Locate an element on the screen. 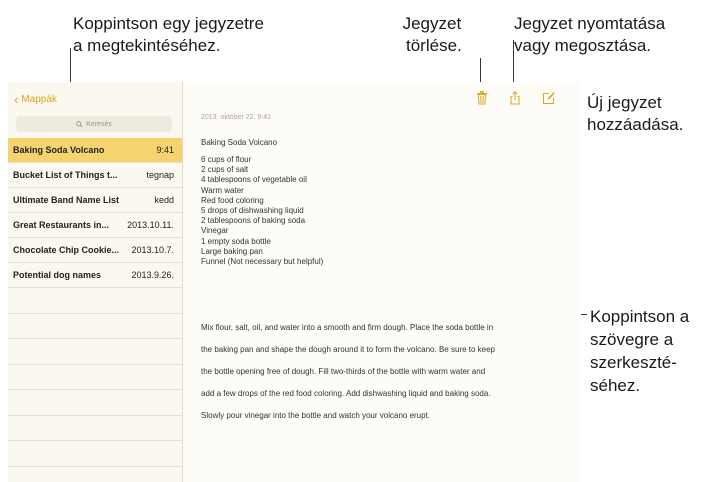  ingredient-line: 4 tablespoons of vegetable oil is located at coordinates (254, 180).